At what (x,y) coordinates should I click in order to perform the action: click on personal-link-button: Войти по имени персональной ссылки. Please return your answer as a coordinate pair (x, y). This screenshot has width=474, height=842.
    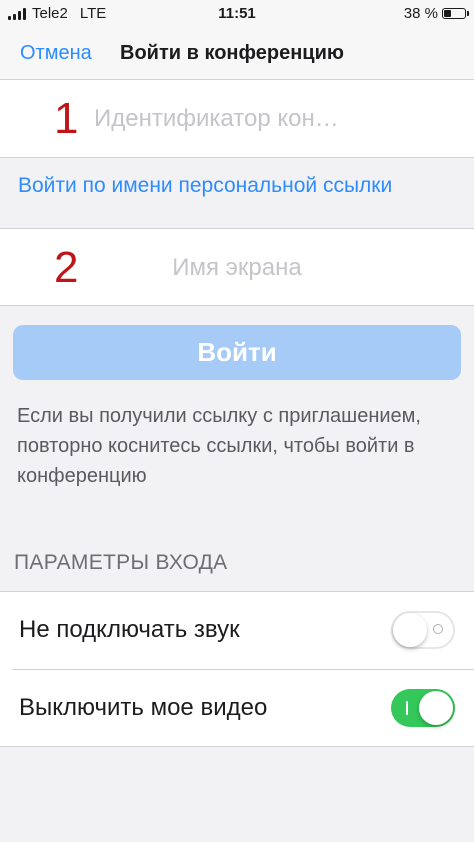
    Looking at the image, I should click on (205, 186).